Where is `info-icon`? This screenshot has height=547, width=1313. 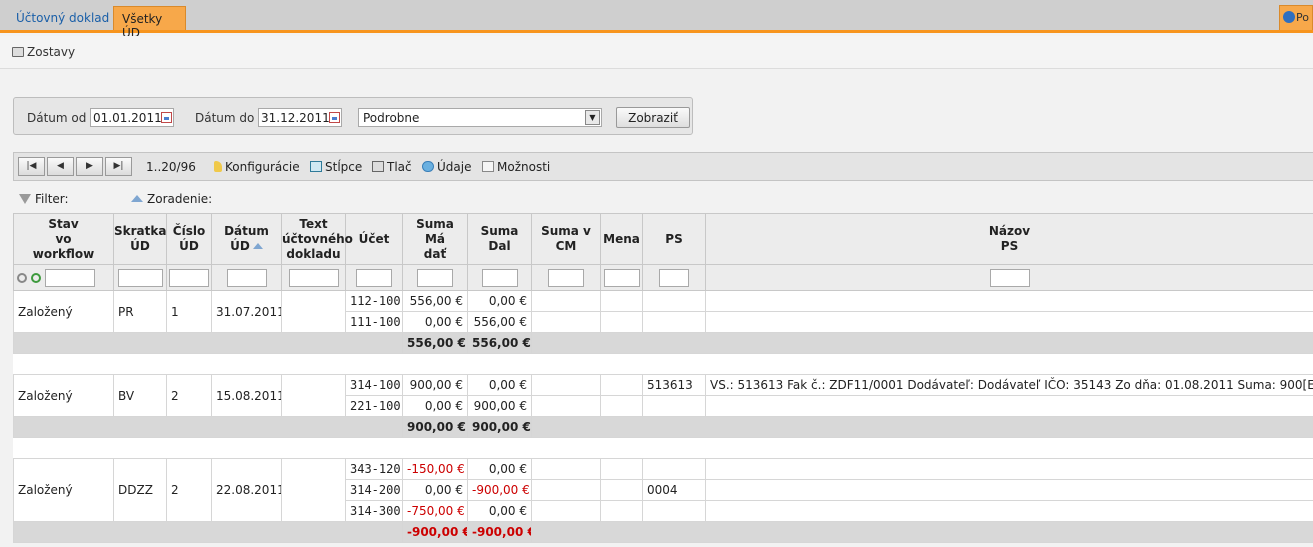 info-icon is located at coordinates (1289, 17).